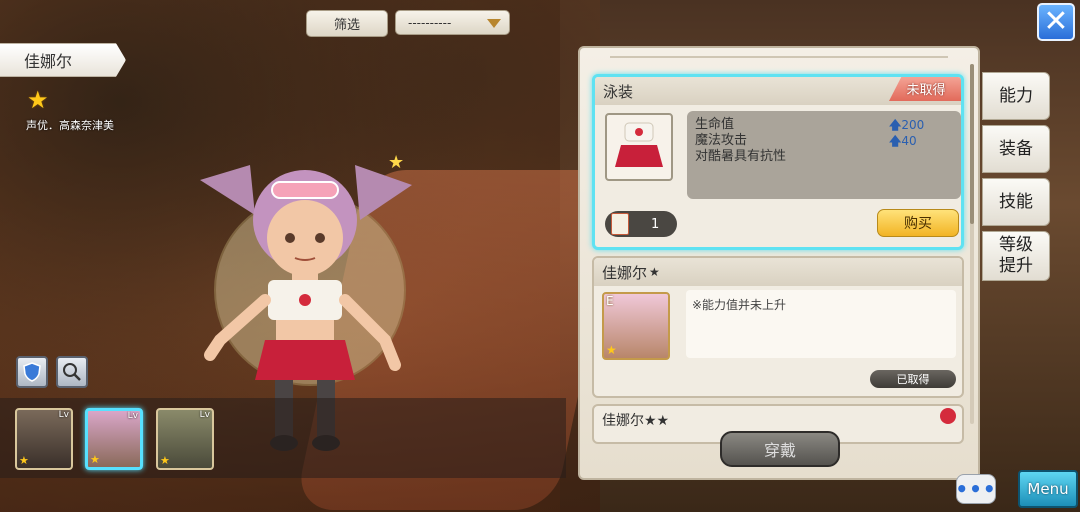  Describe the element at coordinates (972, 144) in the screenshot. I see `scrollbar-thumb` at that location.